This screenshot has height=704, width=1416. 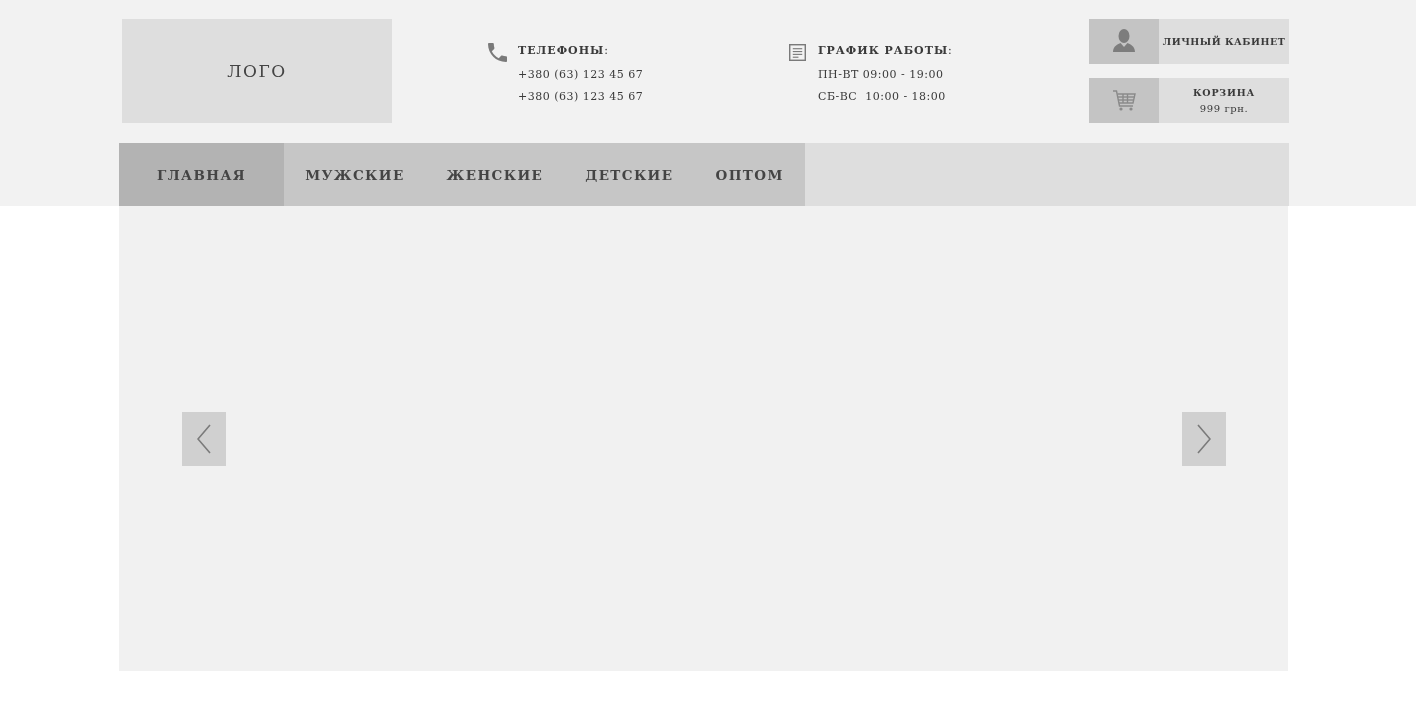 What do you see at coordinates (797, 52) in the screenshot?
I see `document-icon` at bounding box center [797, 52].